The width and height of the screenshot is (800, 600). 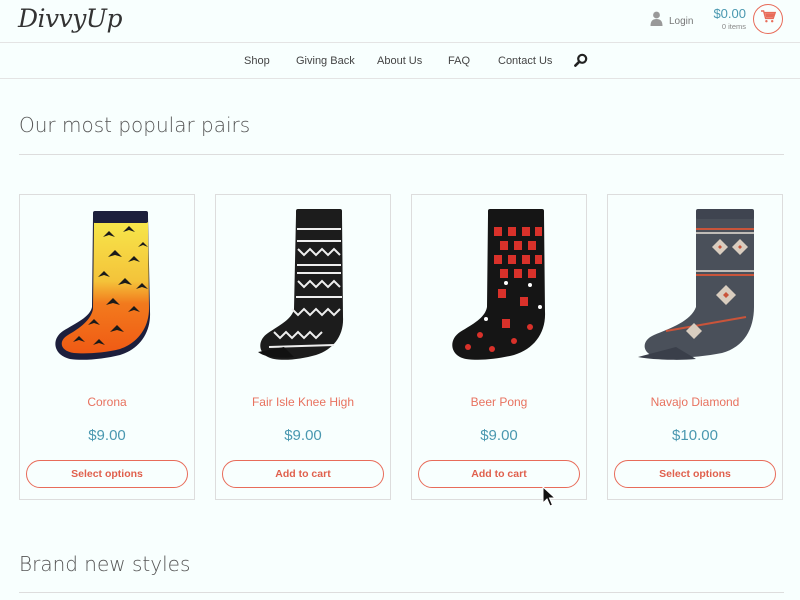 What do you see at coordinates (733, 26) in the screenshot?
I see `cart-item-count: 0 items` at bounding box center [733, 26].